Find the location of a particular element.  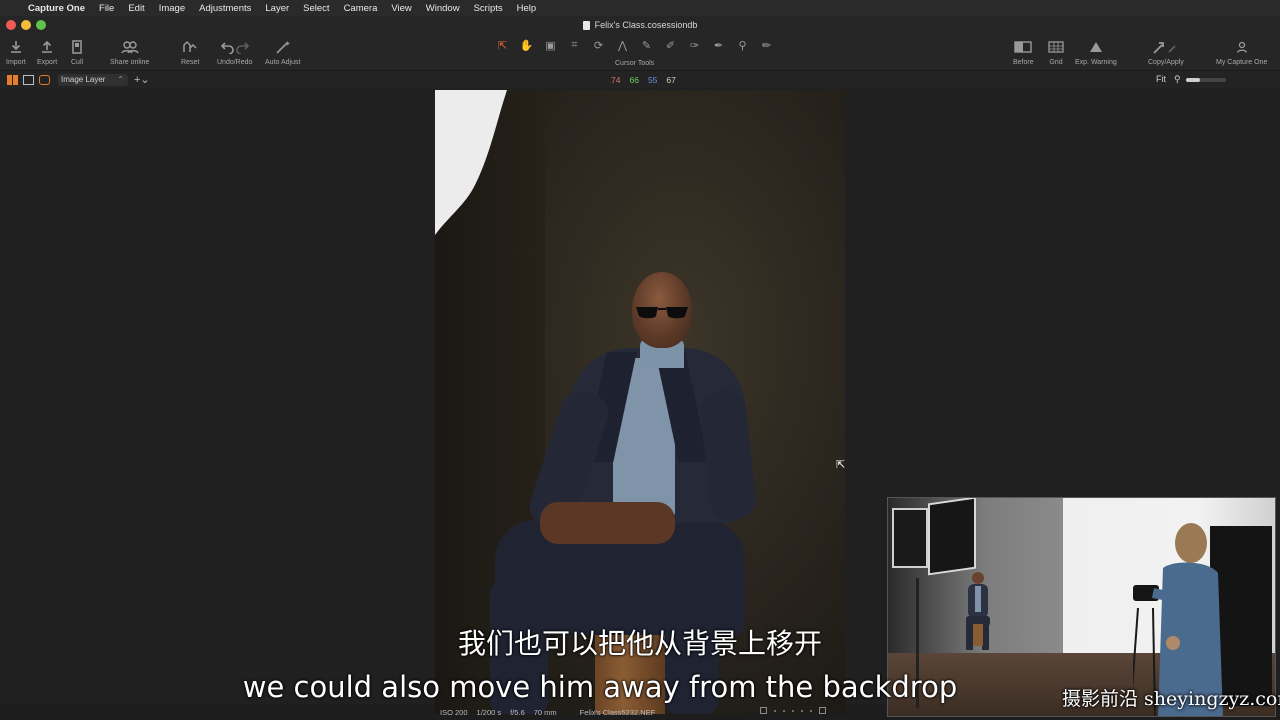

menu-adjustments: Adjustments is located at coordinates (225, 8).